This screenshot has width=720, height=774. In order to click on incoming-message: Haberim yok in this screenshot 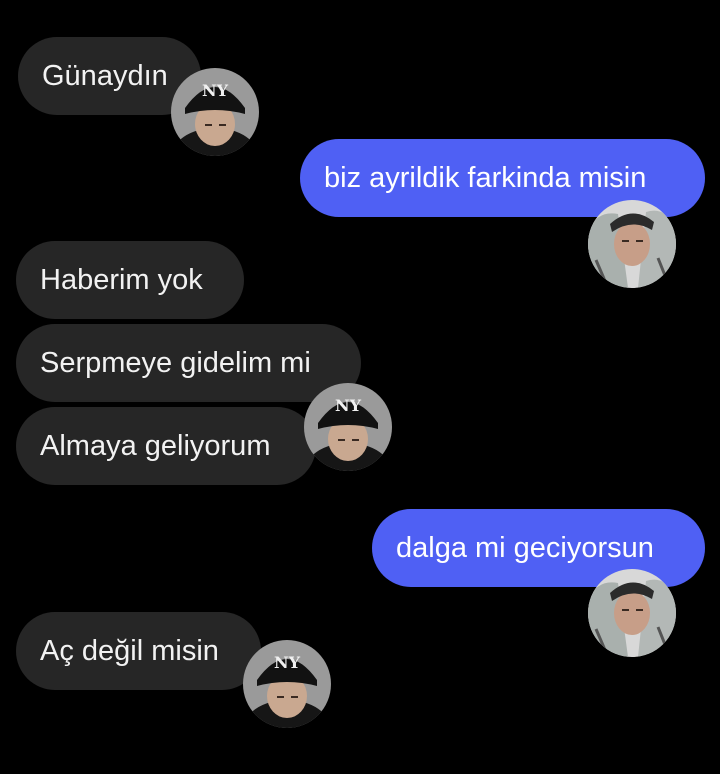, I will do `click(130, 280)`.